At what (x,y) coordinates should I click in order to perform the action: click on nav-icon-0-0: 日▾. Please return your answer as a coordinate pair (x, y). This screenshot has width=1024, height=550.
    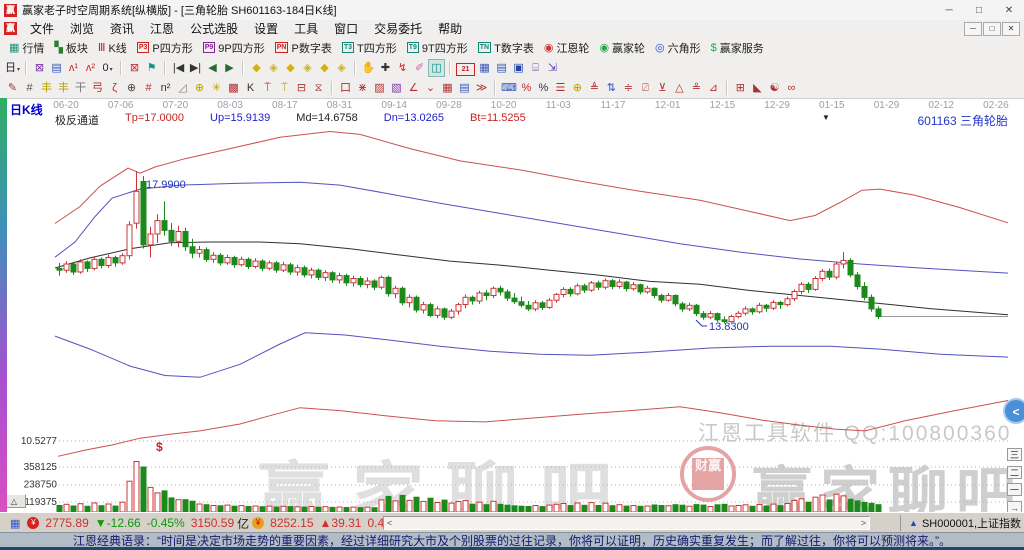
    Looking at the image, I should click on (12, 68).